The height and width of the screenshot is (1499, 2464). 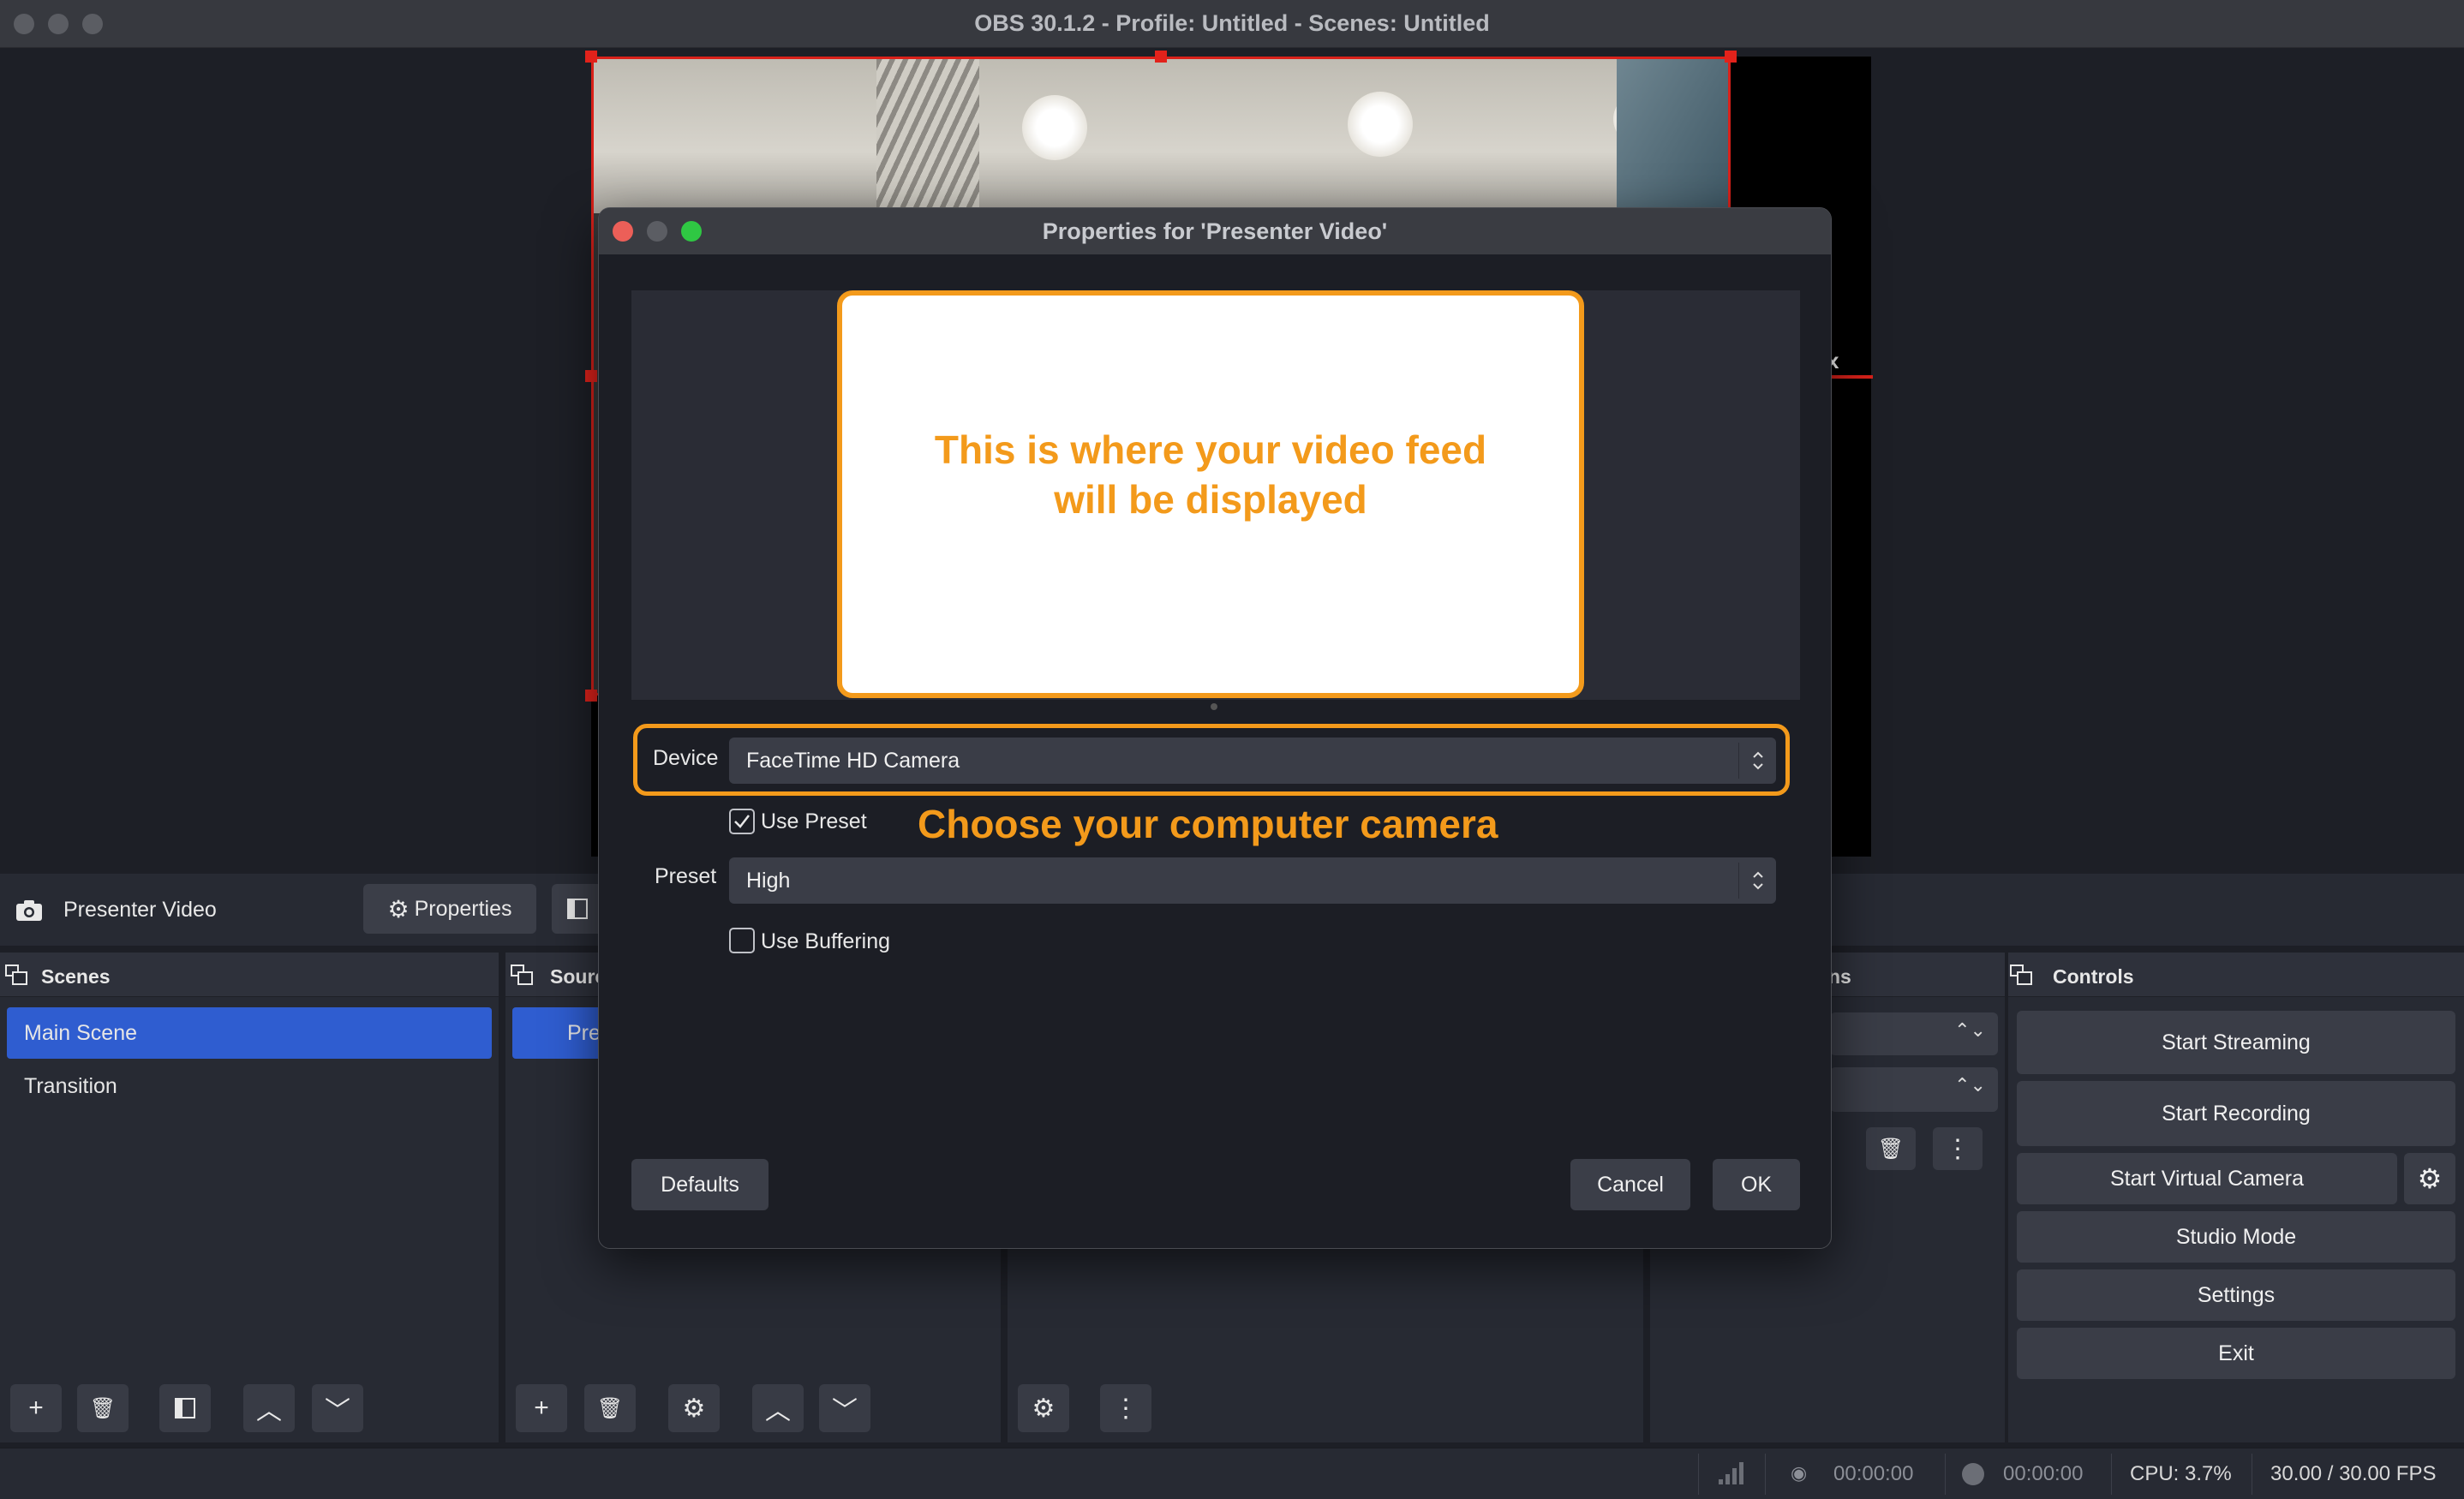 I want to click on exit-button: Exit, so click(x=2236, y=1353).